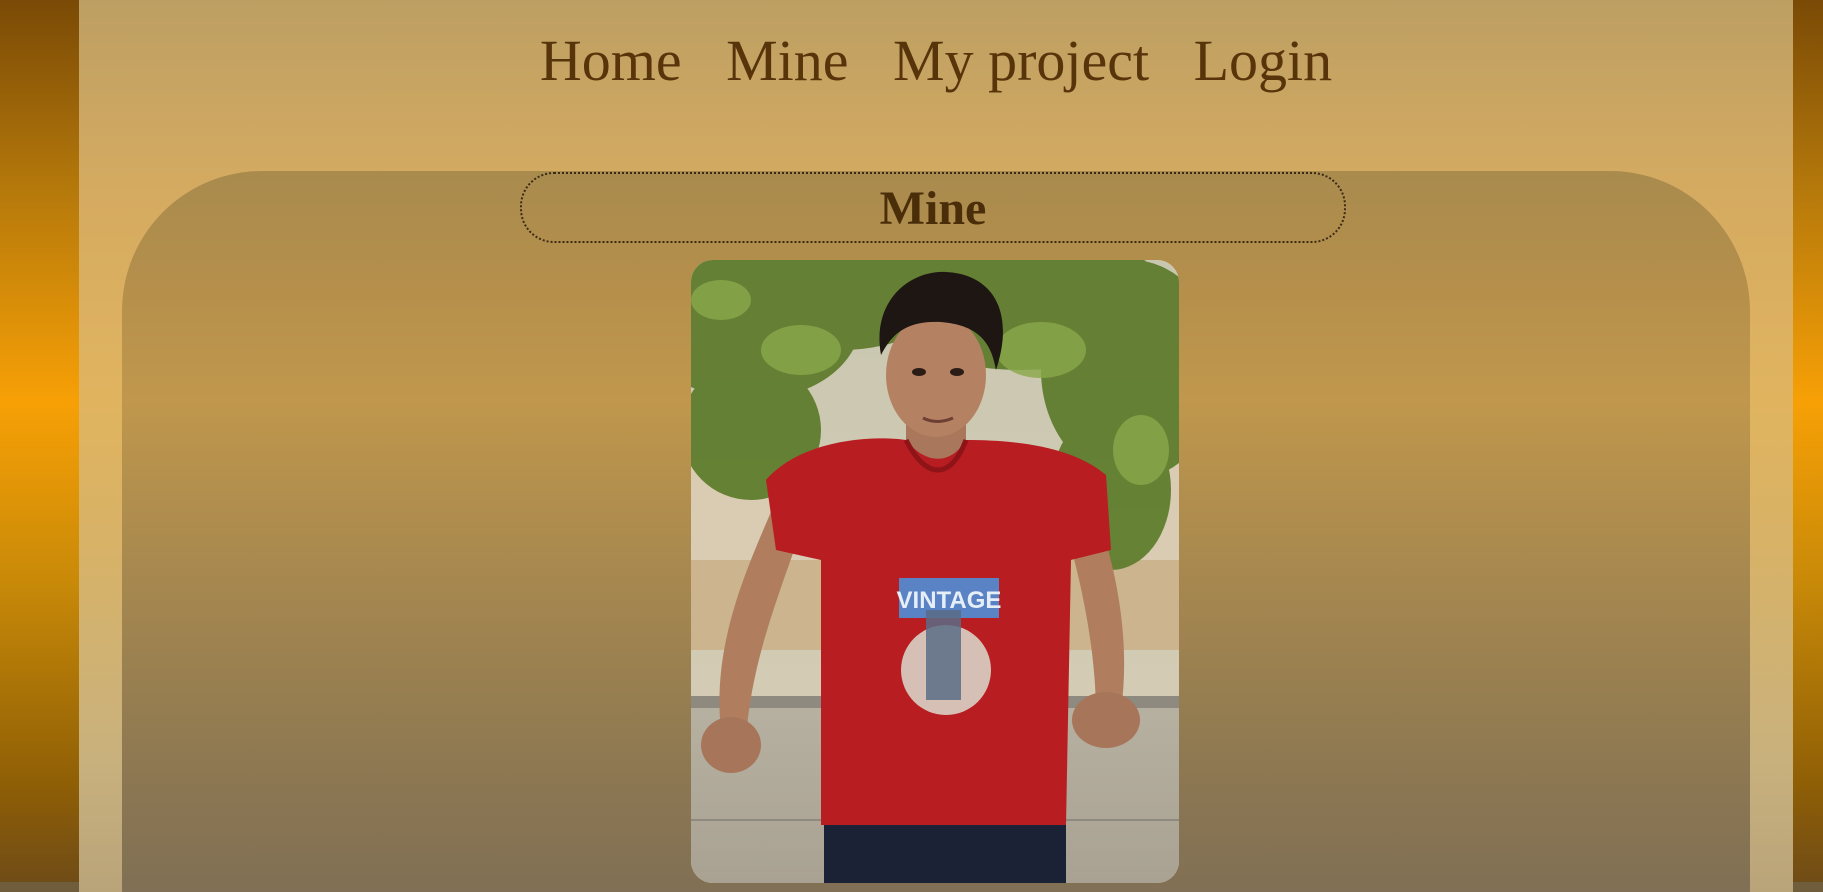 The width and height of the screenshot is (1823, 892). What do you see at coordinates (787, 60) in the screenshot?
I see `nav-link-mine: Mine` at bounding box center [787, 60].